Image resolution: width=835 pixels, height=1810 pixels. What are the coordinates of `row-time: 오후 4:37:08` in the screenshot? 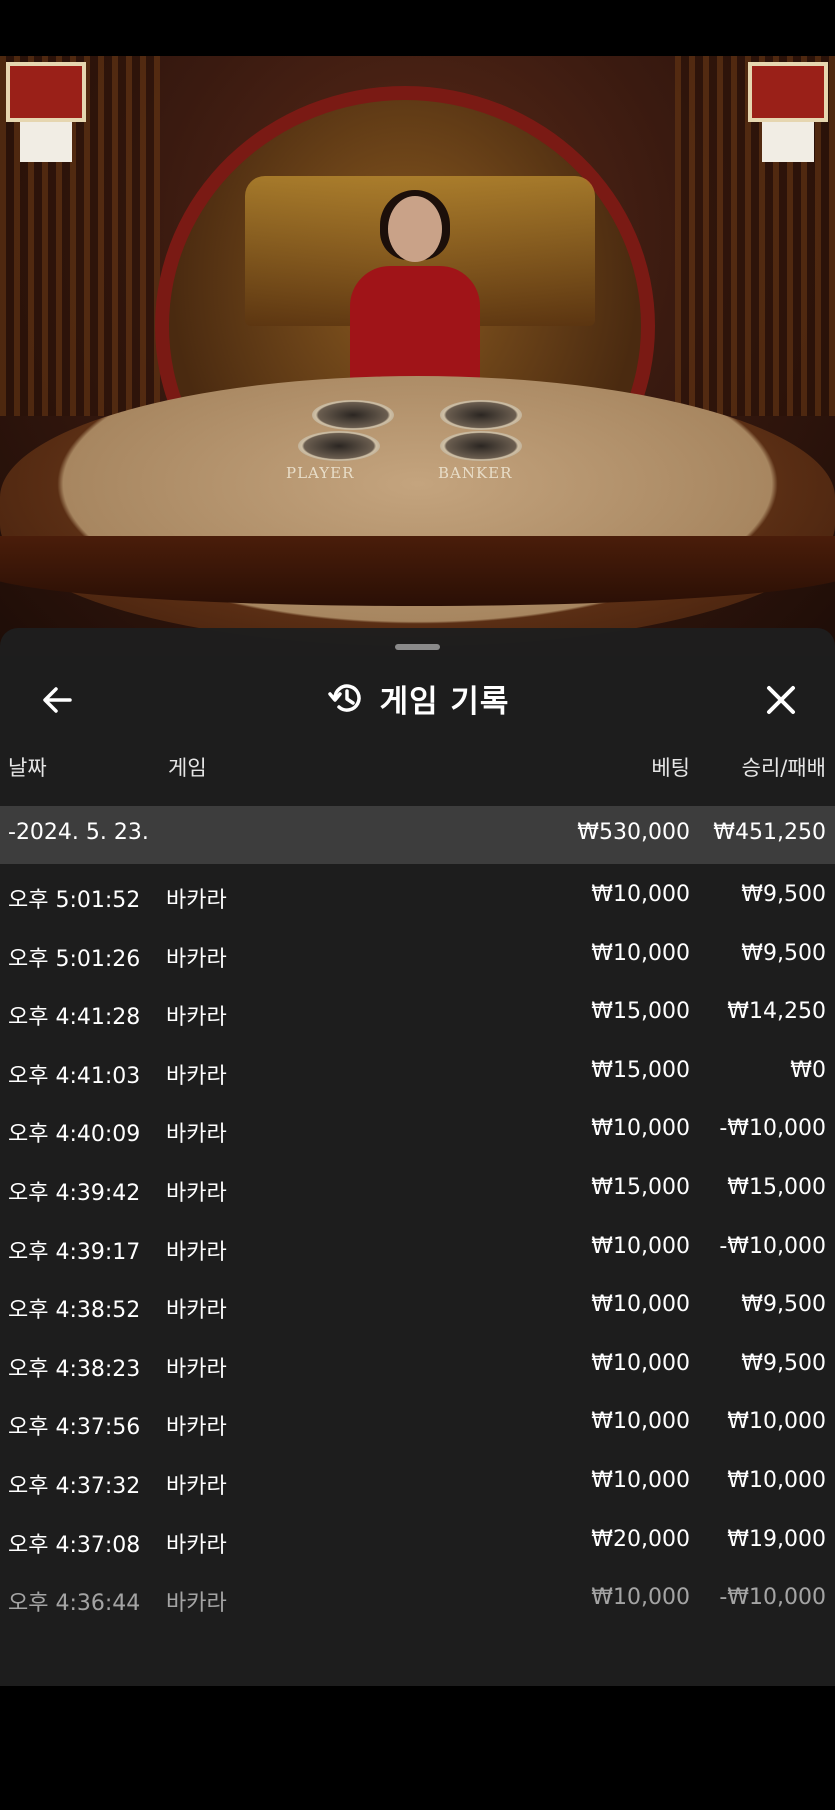 It's located at (74, 1545).